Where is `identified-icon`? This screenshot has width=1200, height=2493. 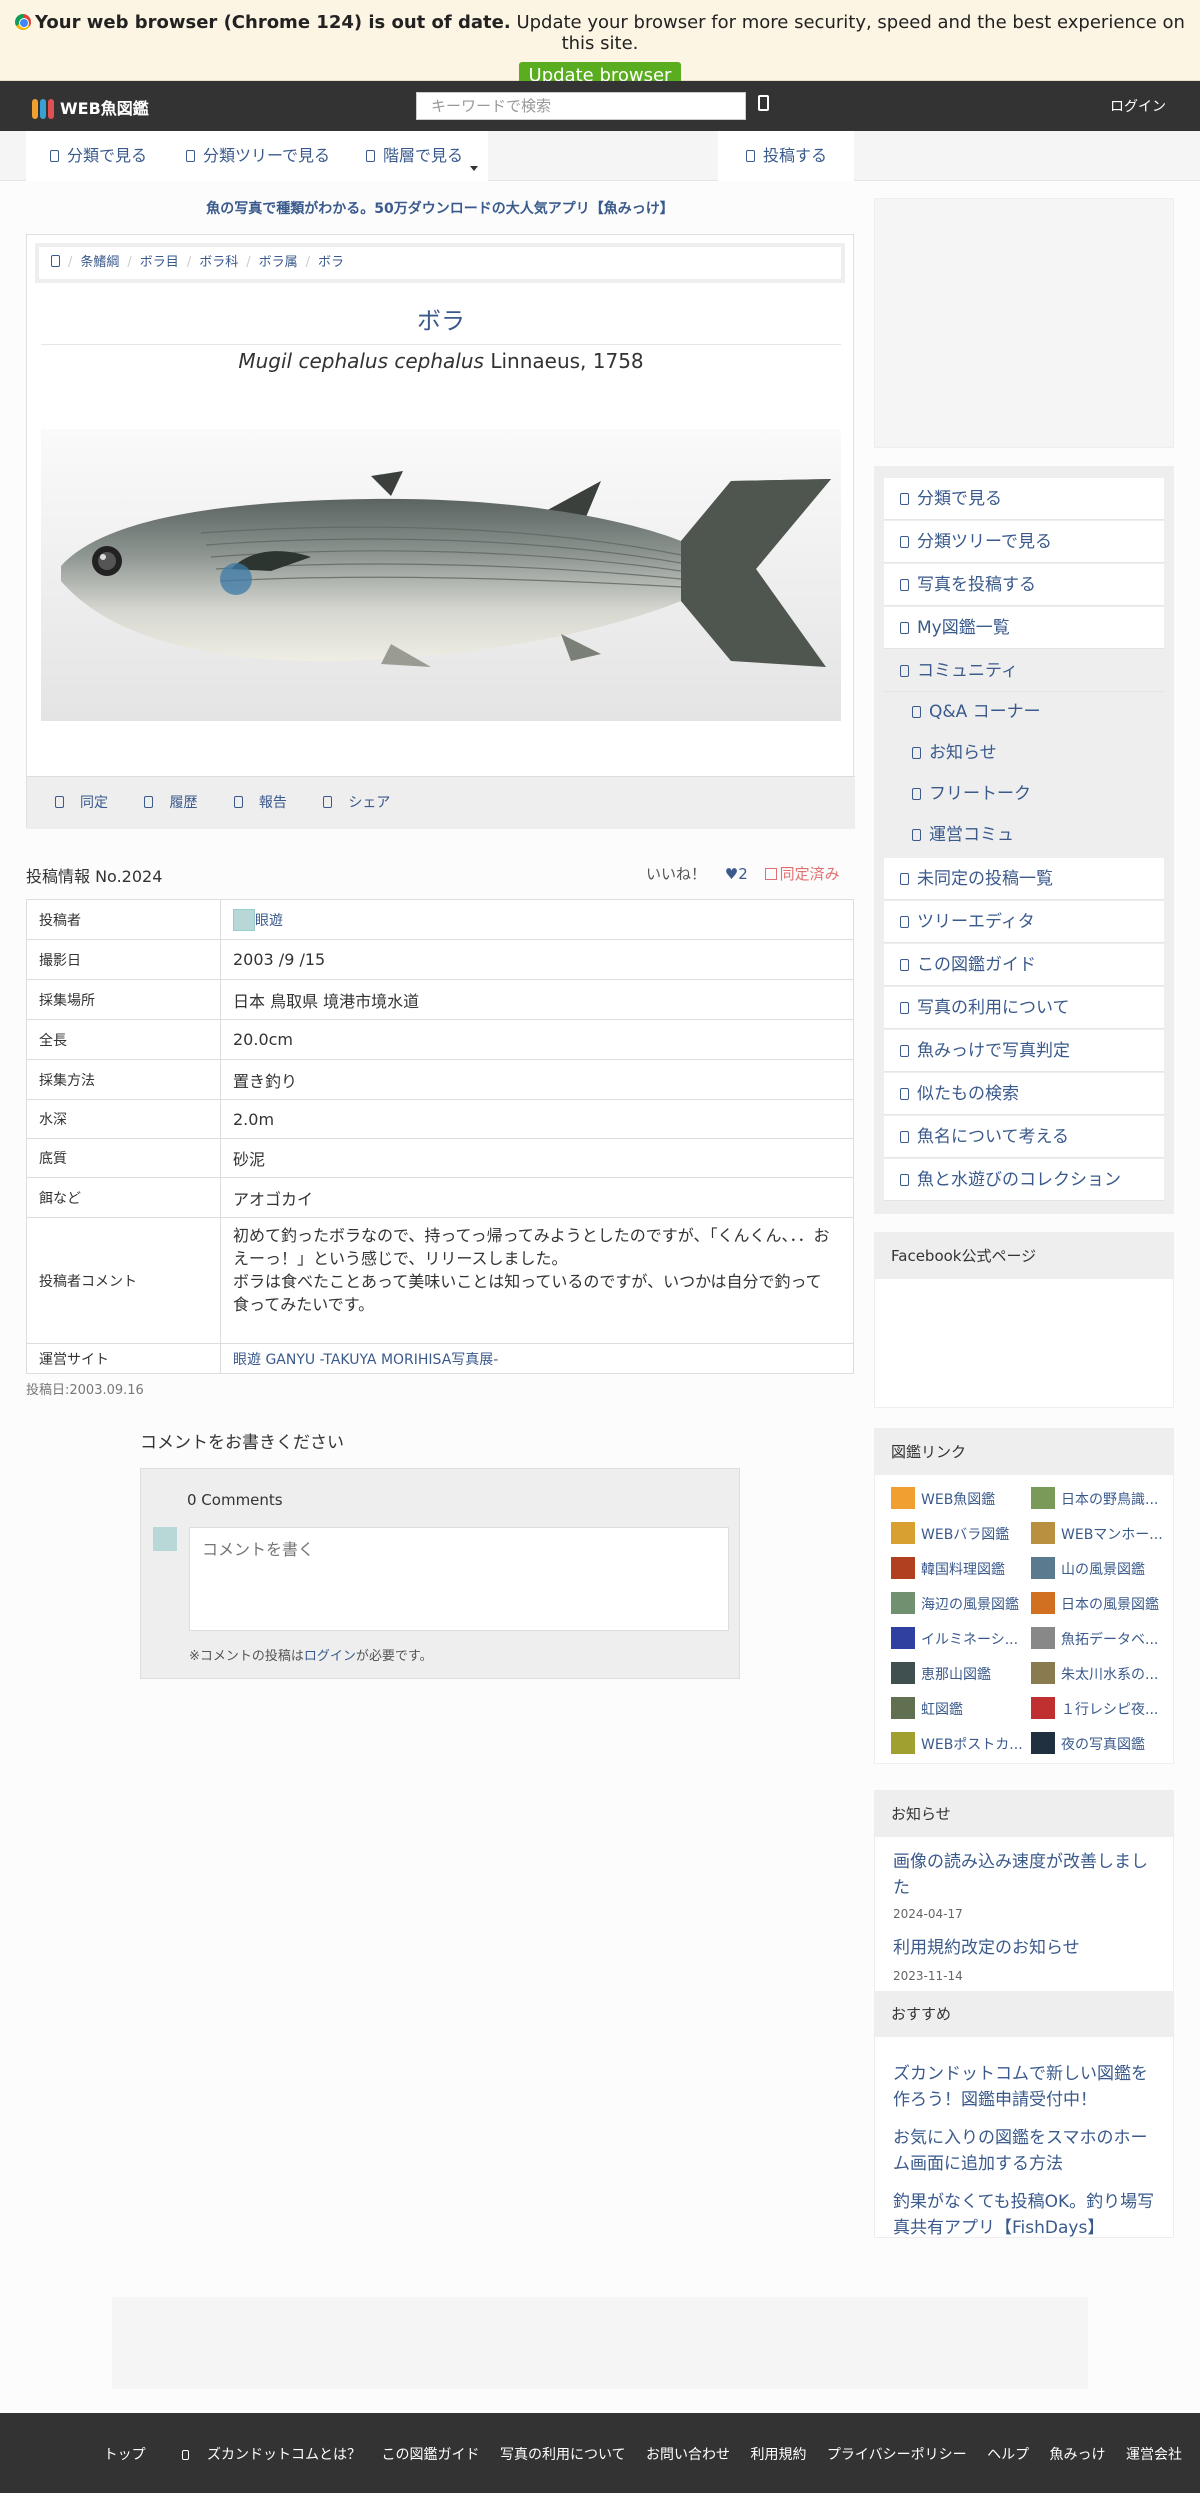 identified-icon is located at coordinates (770, 874).